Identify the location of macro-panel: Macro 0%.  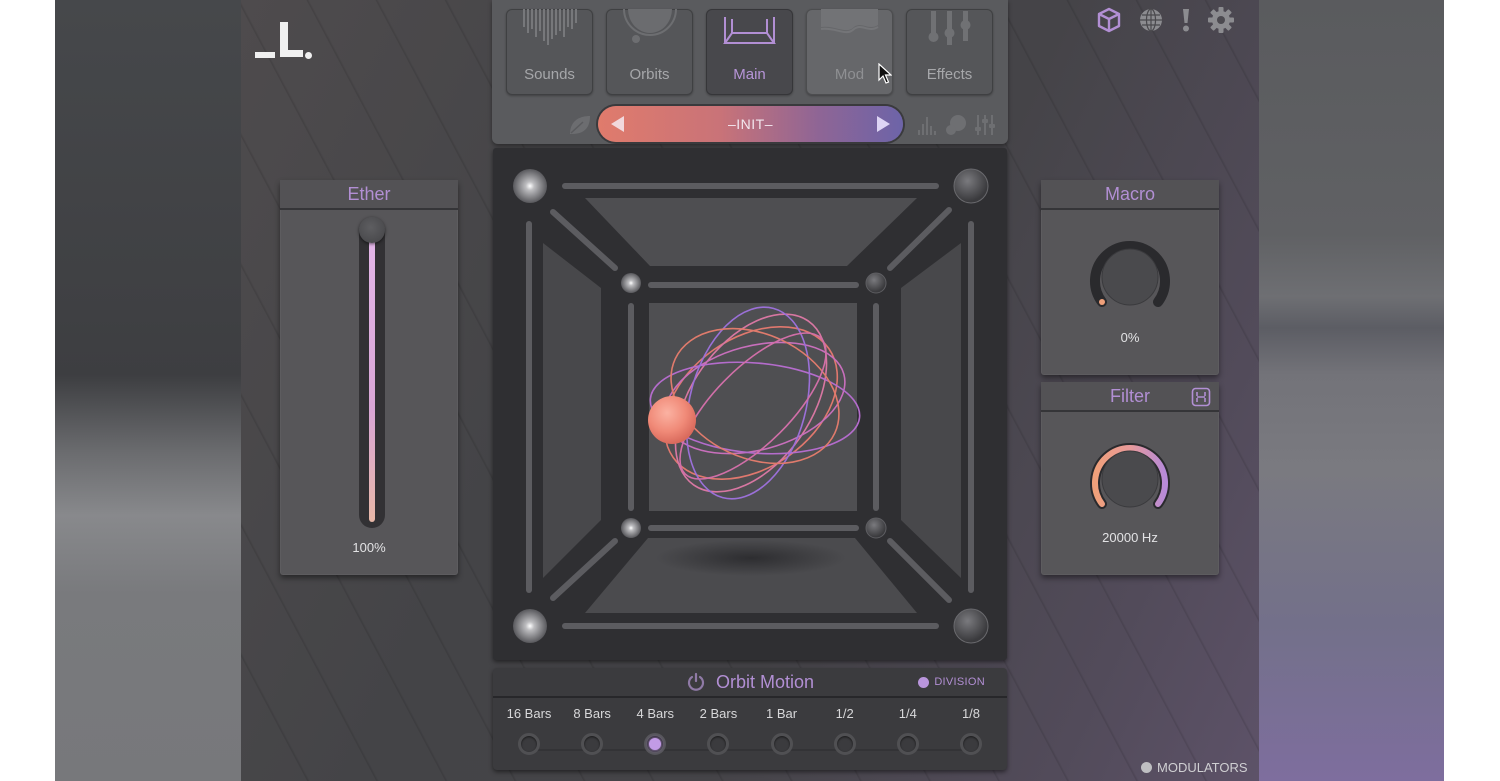
(1130, 277).